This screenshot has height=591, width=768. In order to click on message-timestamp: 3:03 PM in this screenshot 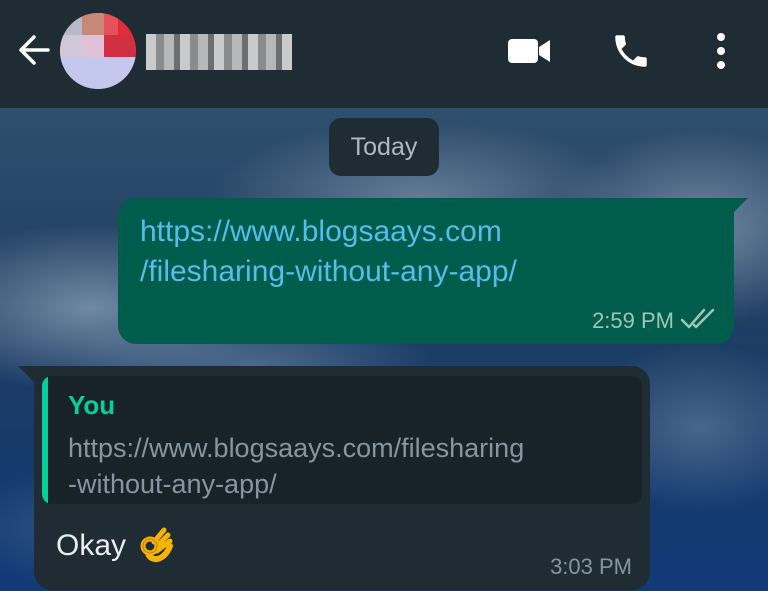, I will do `click(591, 566)`.